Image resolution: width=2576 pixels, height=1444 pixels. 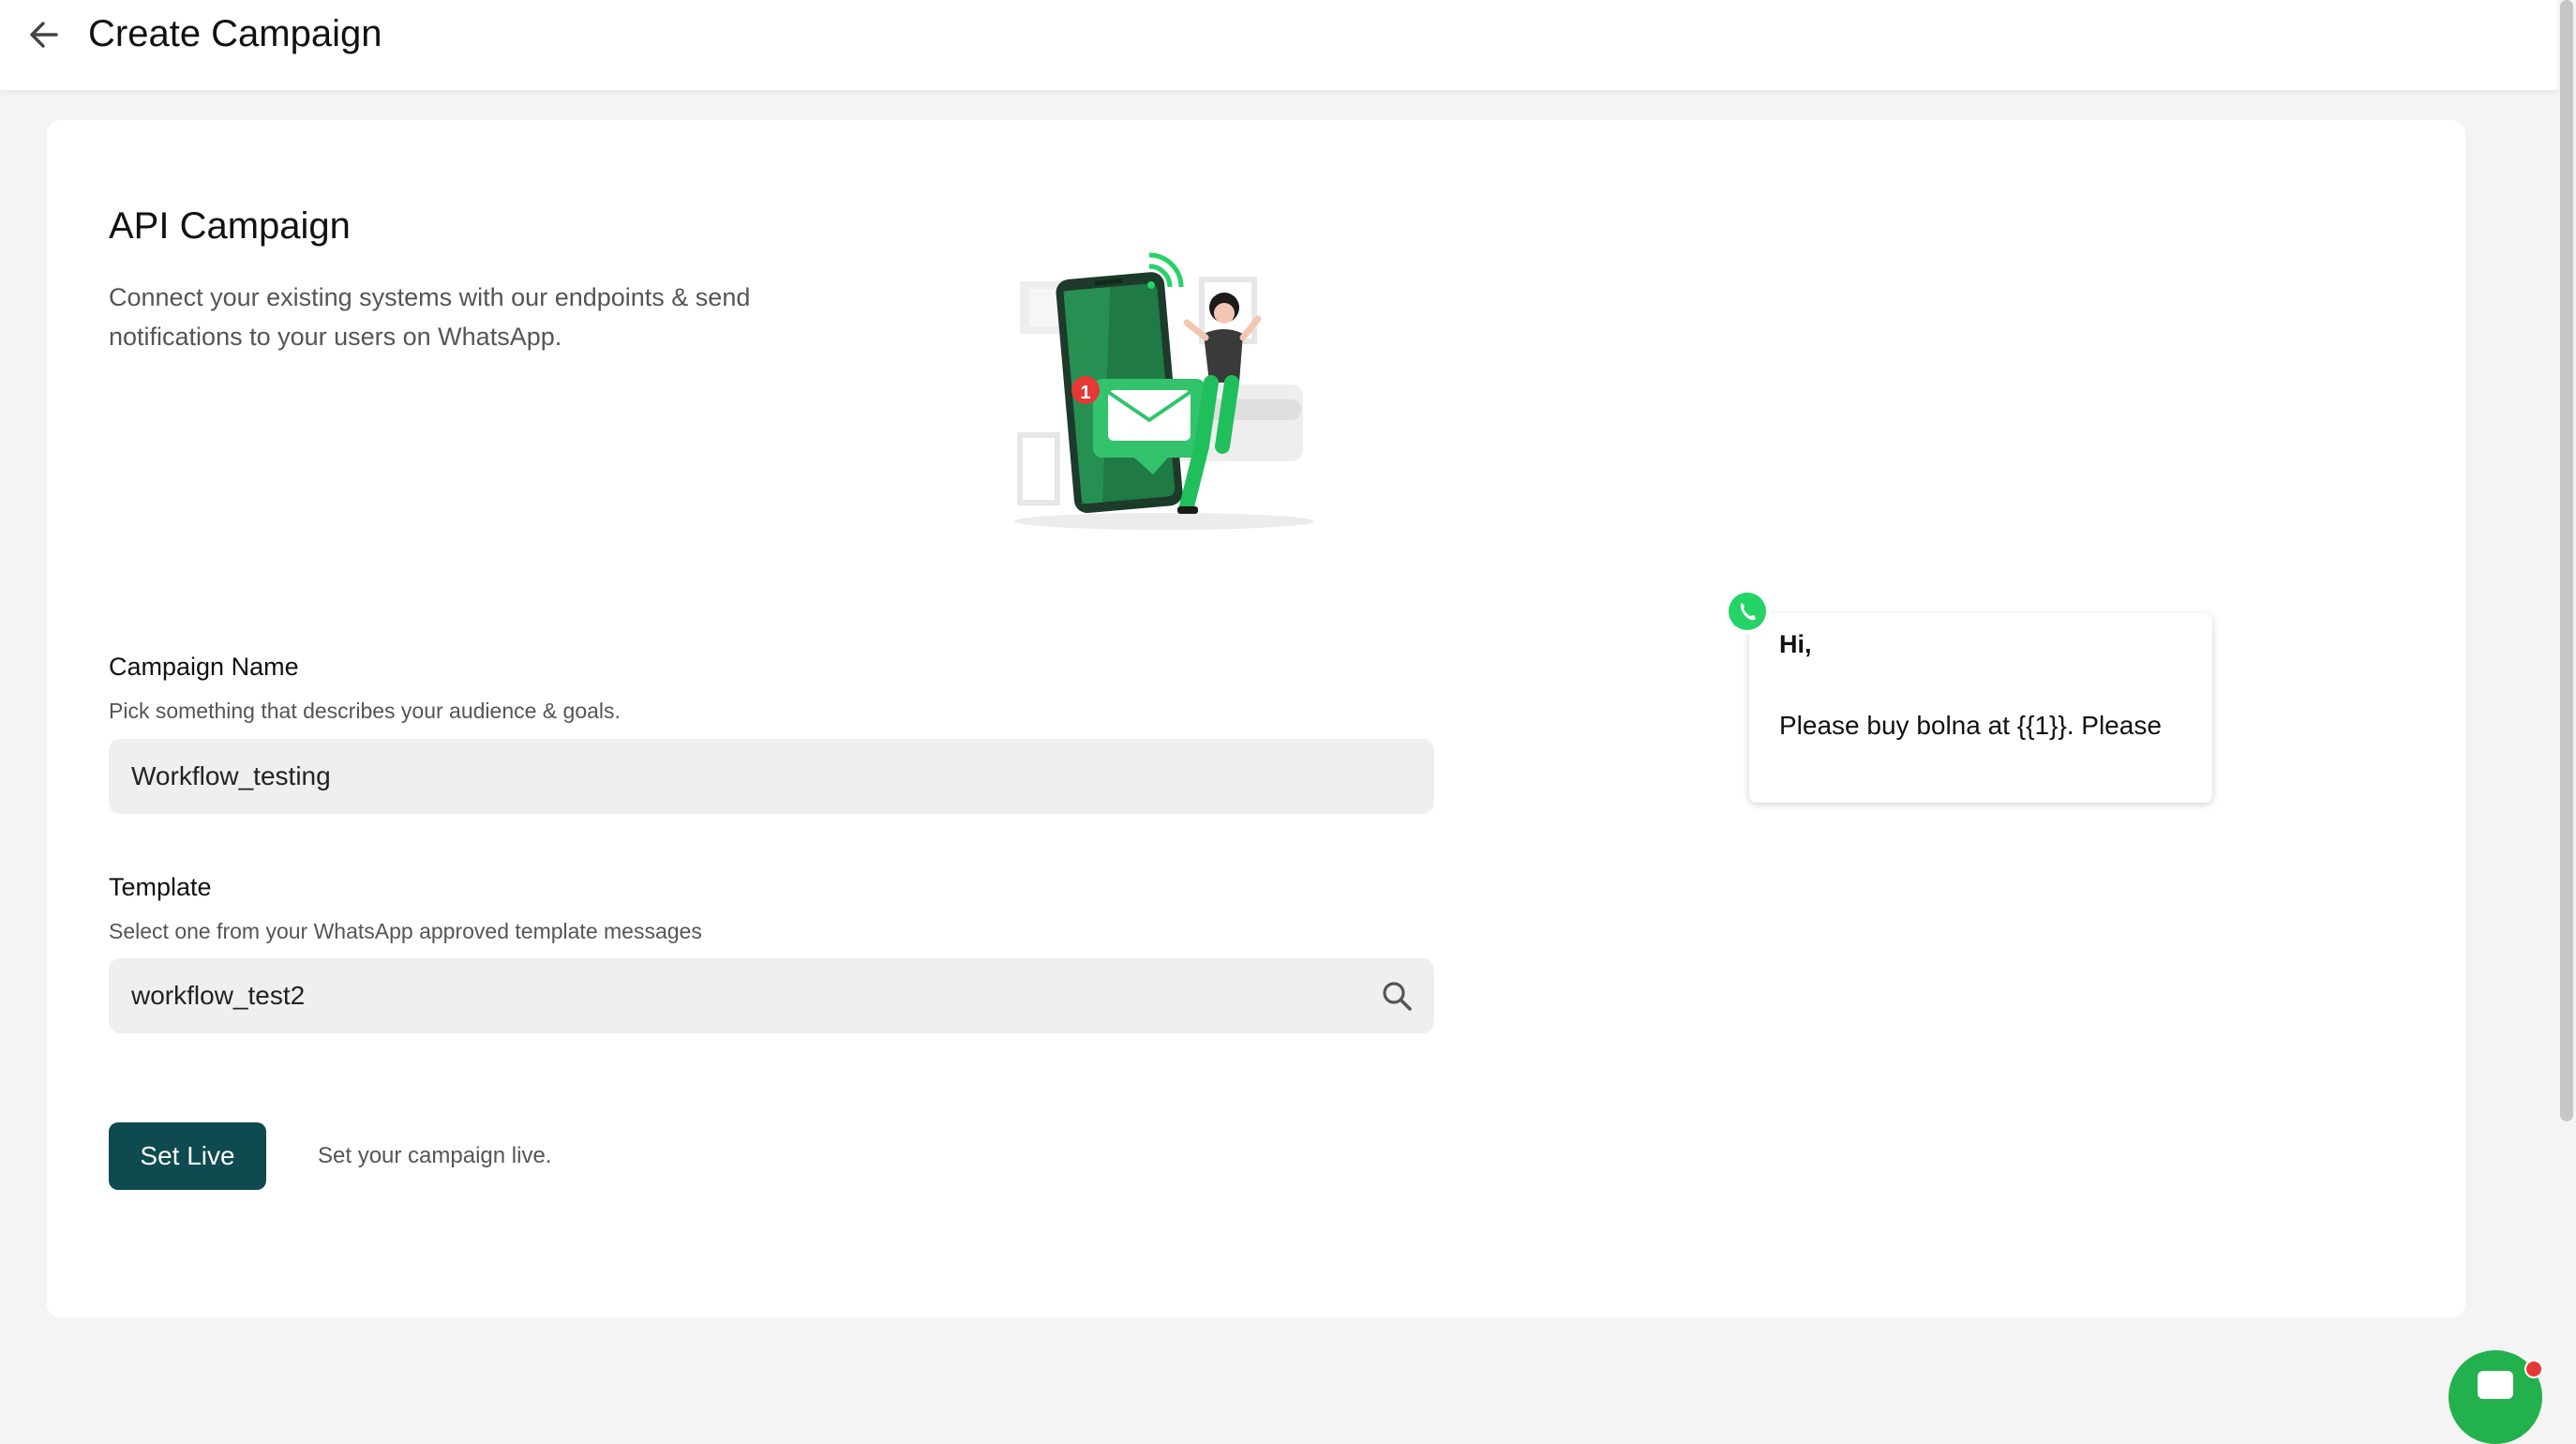 What do you see at coordinates (160, 887) in the screenshot?
I see `template-label: Template` at bounding box center [160, 887].